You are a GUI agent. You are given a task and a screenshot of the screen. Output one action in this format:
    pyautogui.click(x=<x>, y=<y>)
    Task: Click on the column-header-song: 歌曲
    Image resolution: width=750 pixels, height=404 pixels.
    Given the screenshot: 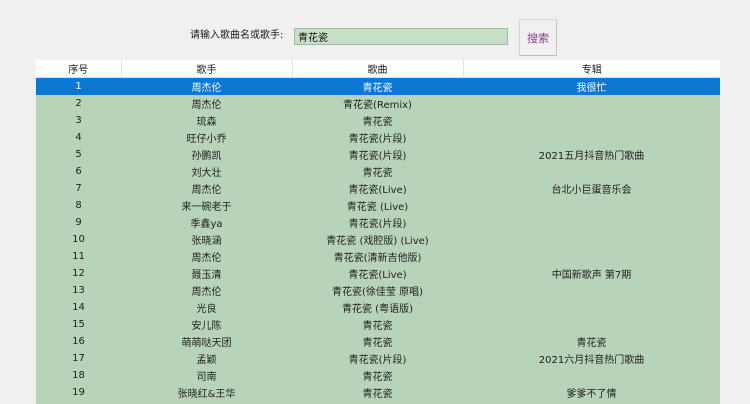 What is the action you would take?
    pyautogui.click(x=378, y=69)
    